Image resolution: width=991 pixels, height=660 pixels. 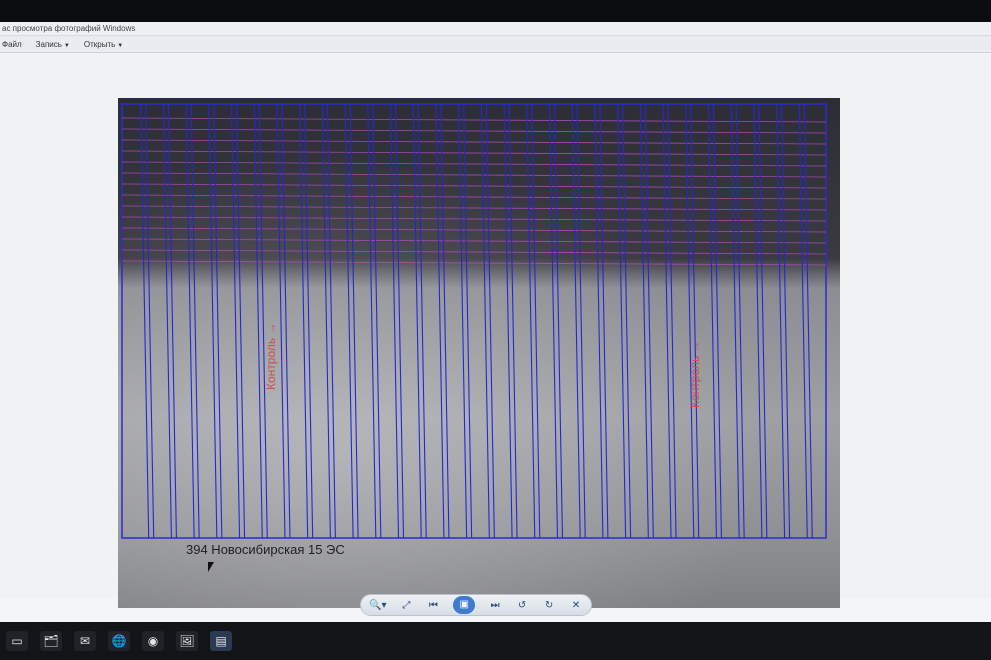 What do you see at coordinates (187, 641) in the screenshot?
I see `photos-icon: 🖼` at bounding box center [187, 641].